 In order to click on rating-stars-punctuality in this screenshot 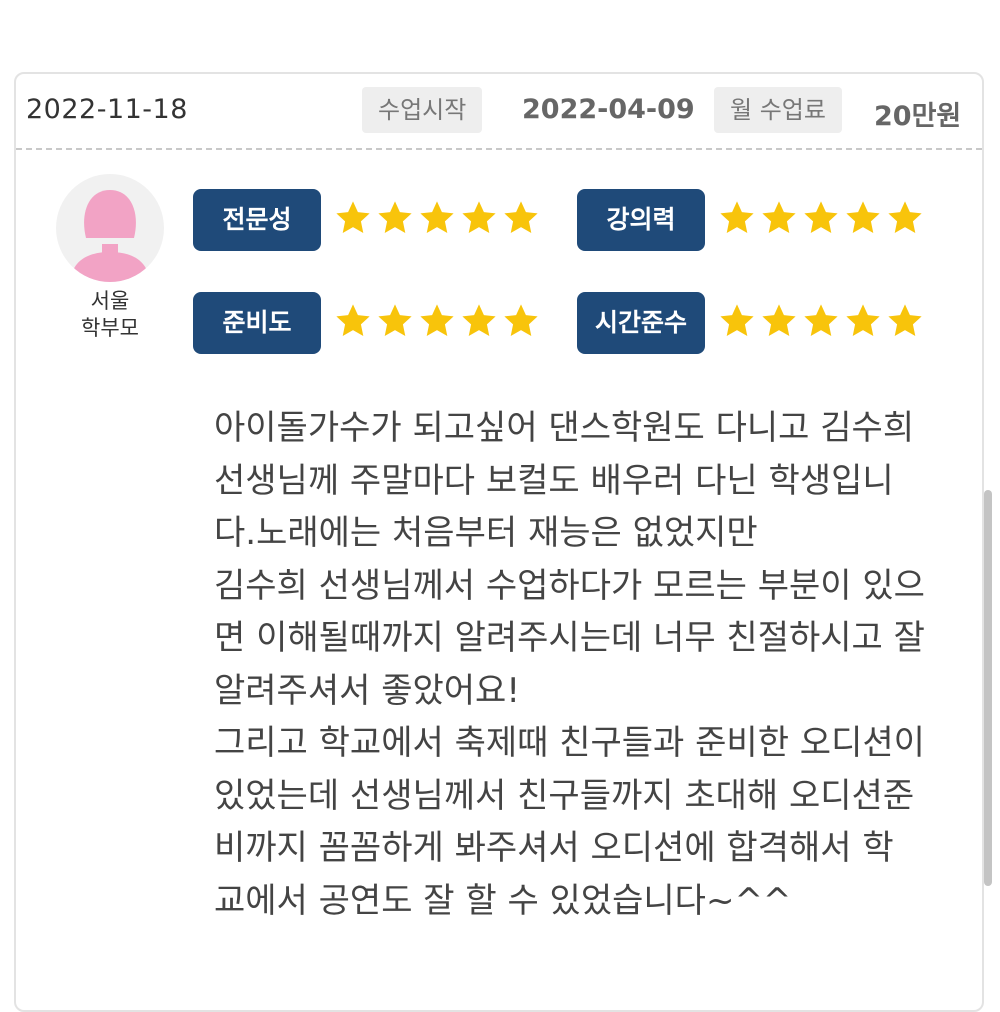, I will do `click(821, 324)`.